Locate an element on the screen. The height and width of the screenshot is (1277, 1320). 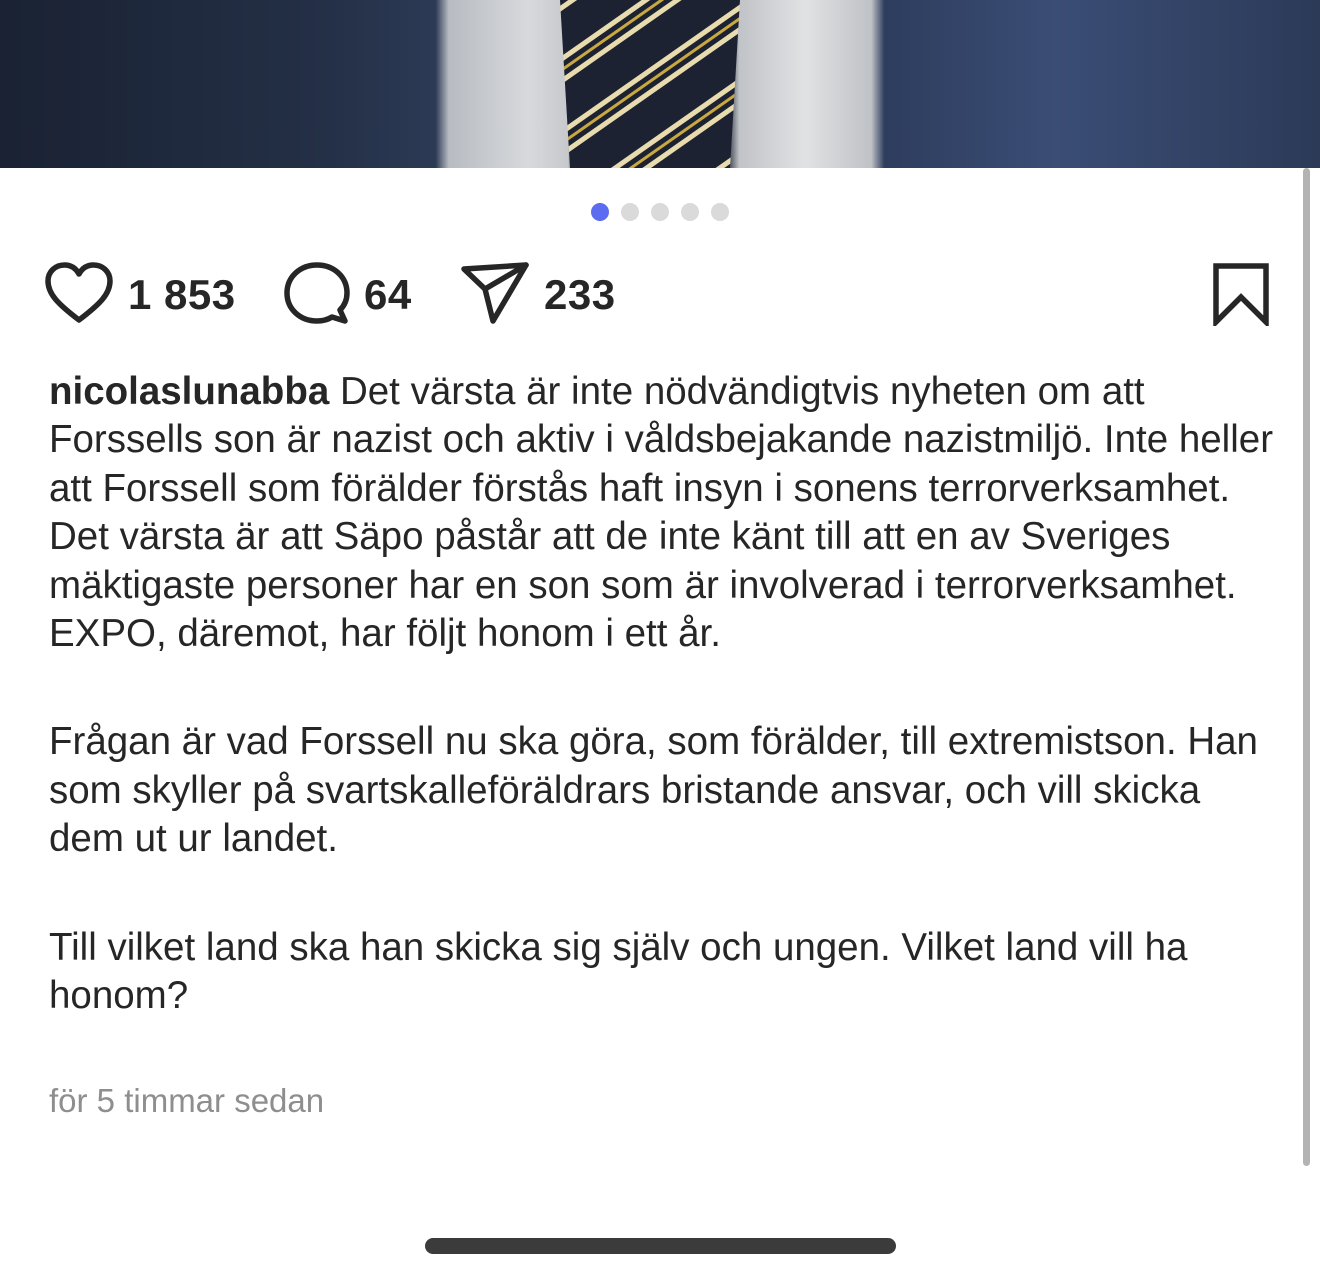
home-indicator is located at coordinates (660, 1246).